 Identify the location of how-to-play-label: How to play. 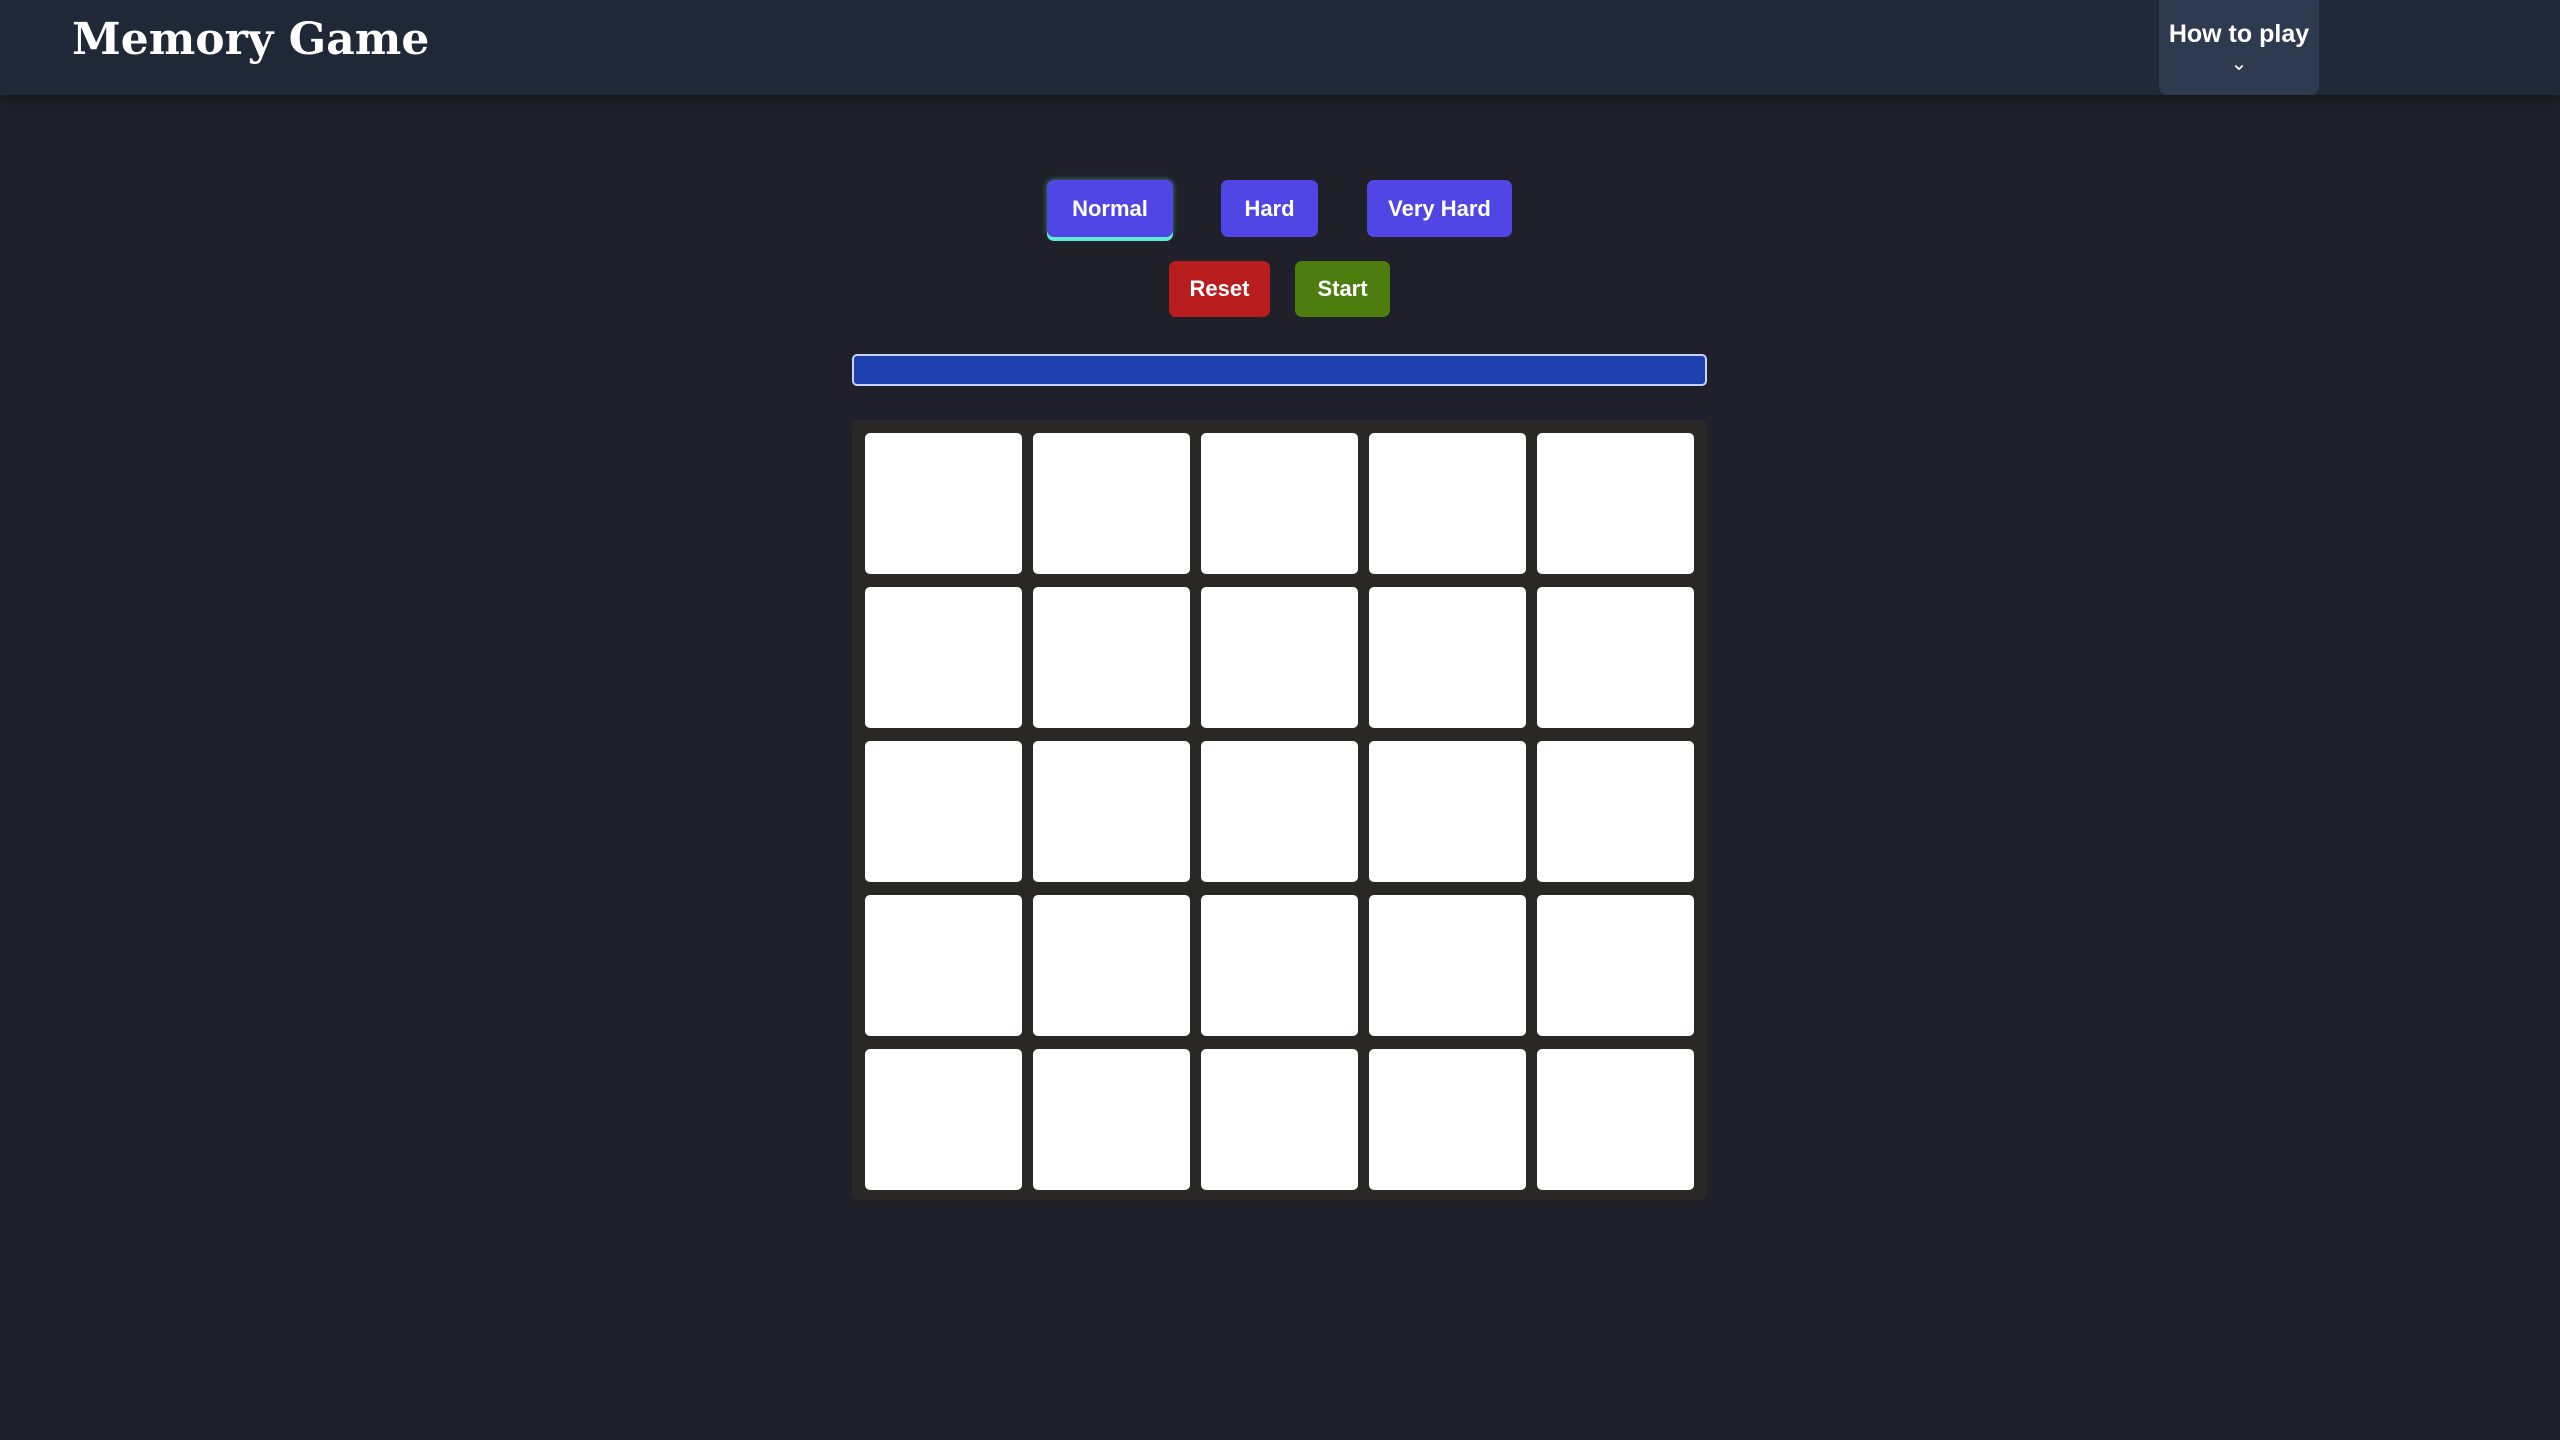
(2239, 34).